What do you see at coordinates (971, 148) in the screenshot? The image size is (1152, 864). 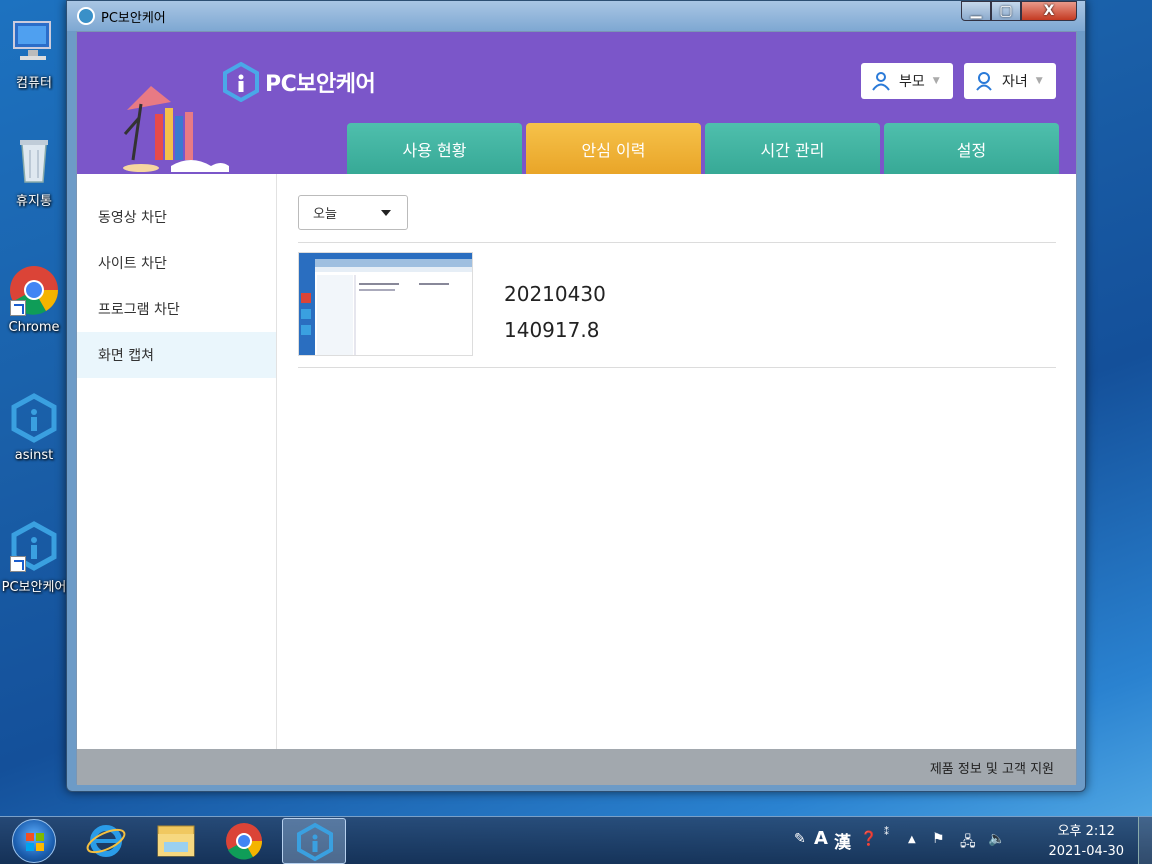 I see `tab-settings: 설정` at bounding box center [971, 148].